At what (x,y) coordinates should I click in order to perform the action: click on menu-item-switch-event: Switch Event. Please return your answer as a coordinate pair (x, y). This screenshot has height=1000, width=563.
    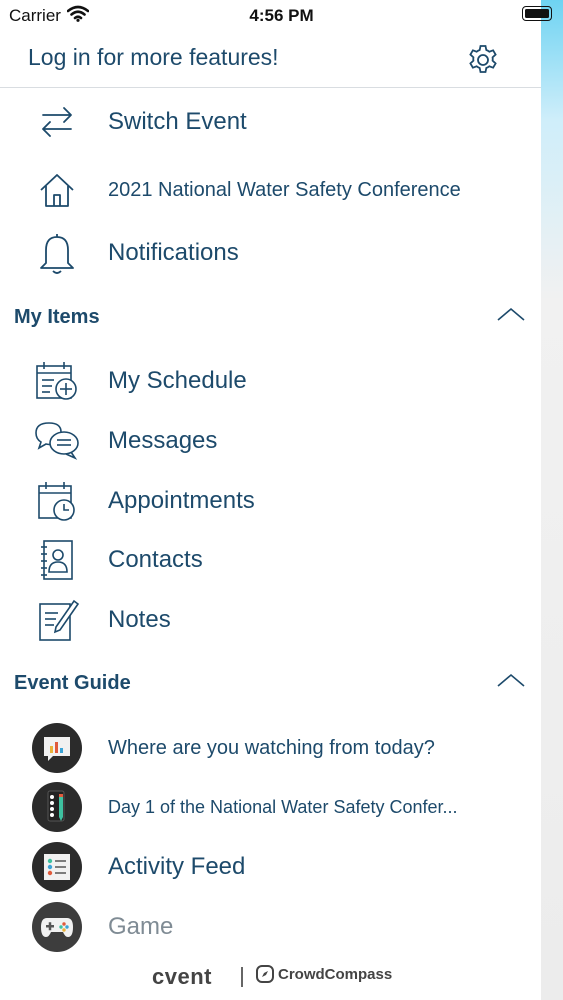
    Looking at the image, I should click on (270, 122).